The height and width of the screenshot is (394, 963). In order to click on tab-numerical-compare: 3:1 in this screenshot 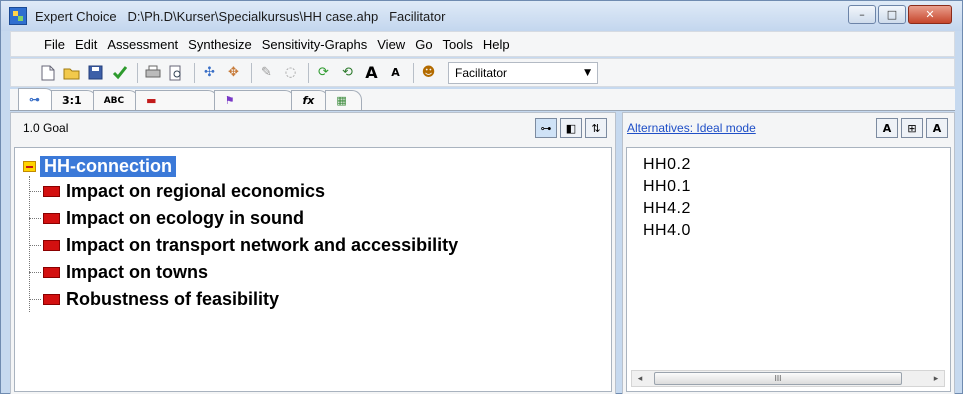, I will do `click(74, 100)`.